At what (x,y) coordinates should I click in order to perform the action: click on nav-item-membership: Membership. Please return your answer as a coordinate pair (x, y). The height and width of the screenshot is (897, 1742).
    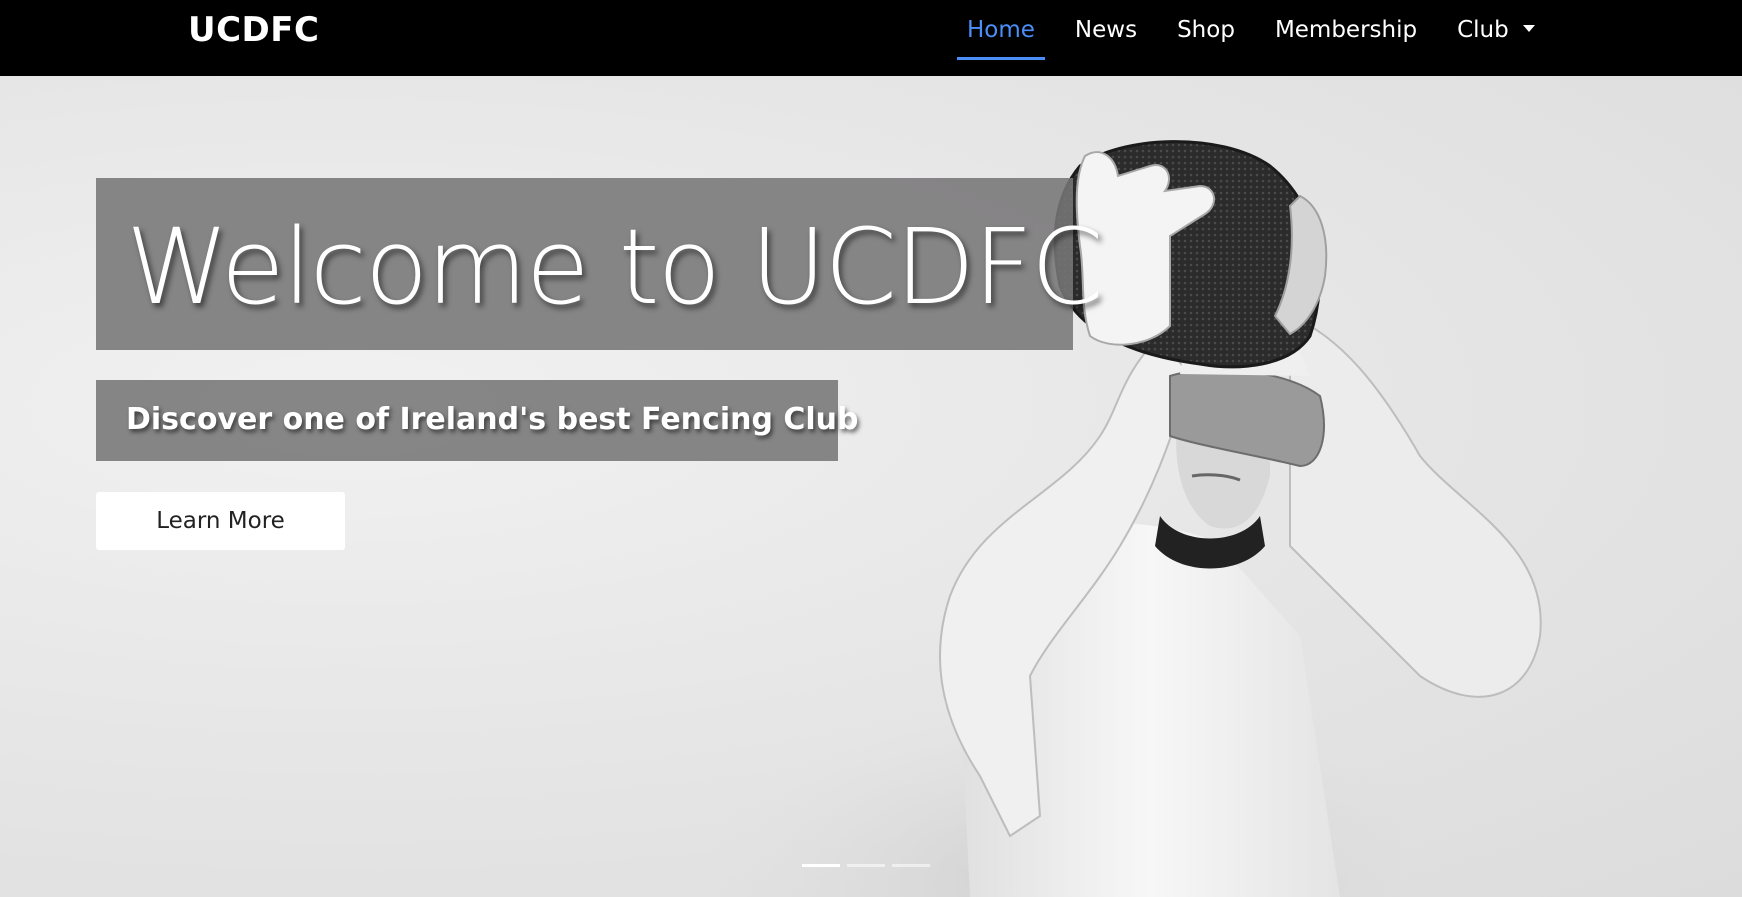
    Looking at the image, I should click on (1346, 30).